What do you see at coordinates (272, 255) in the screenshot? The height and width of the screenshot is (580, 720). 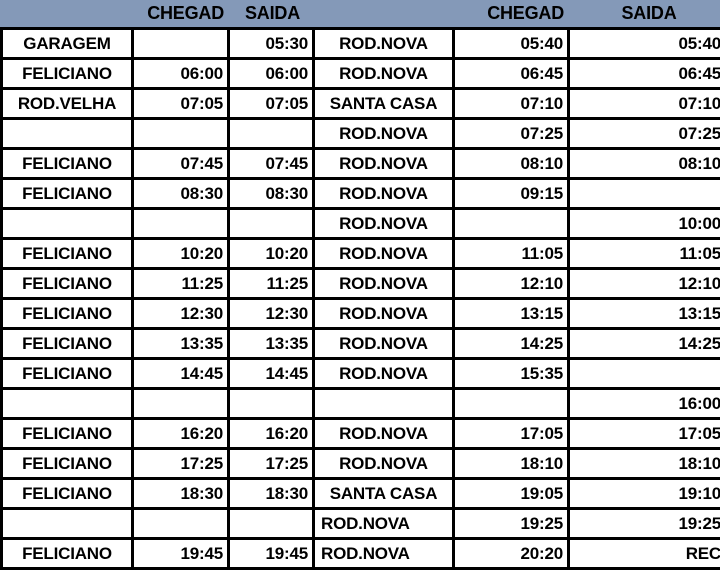 I see `cell-saida-1: 10:20` at bounding box center [272, 255].